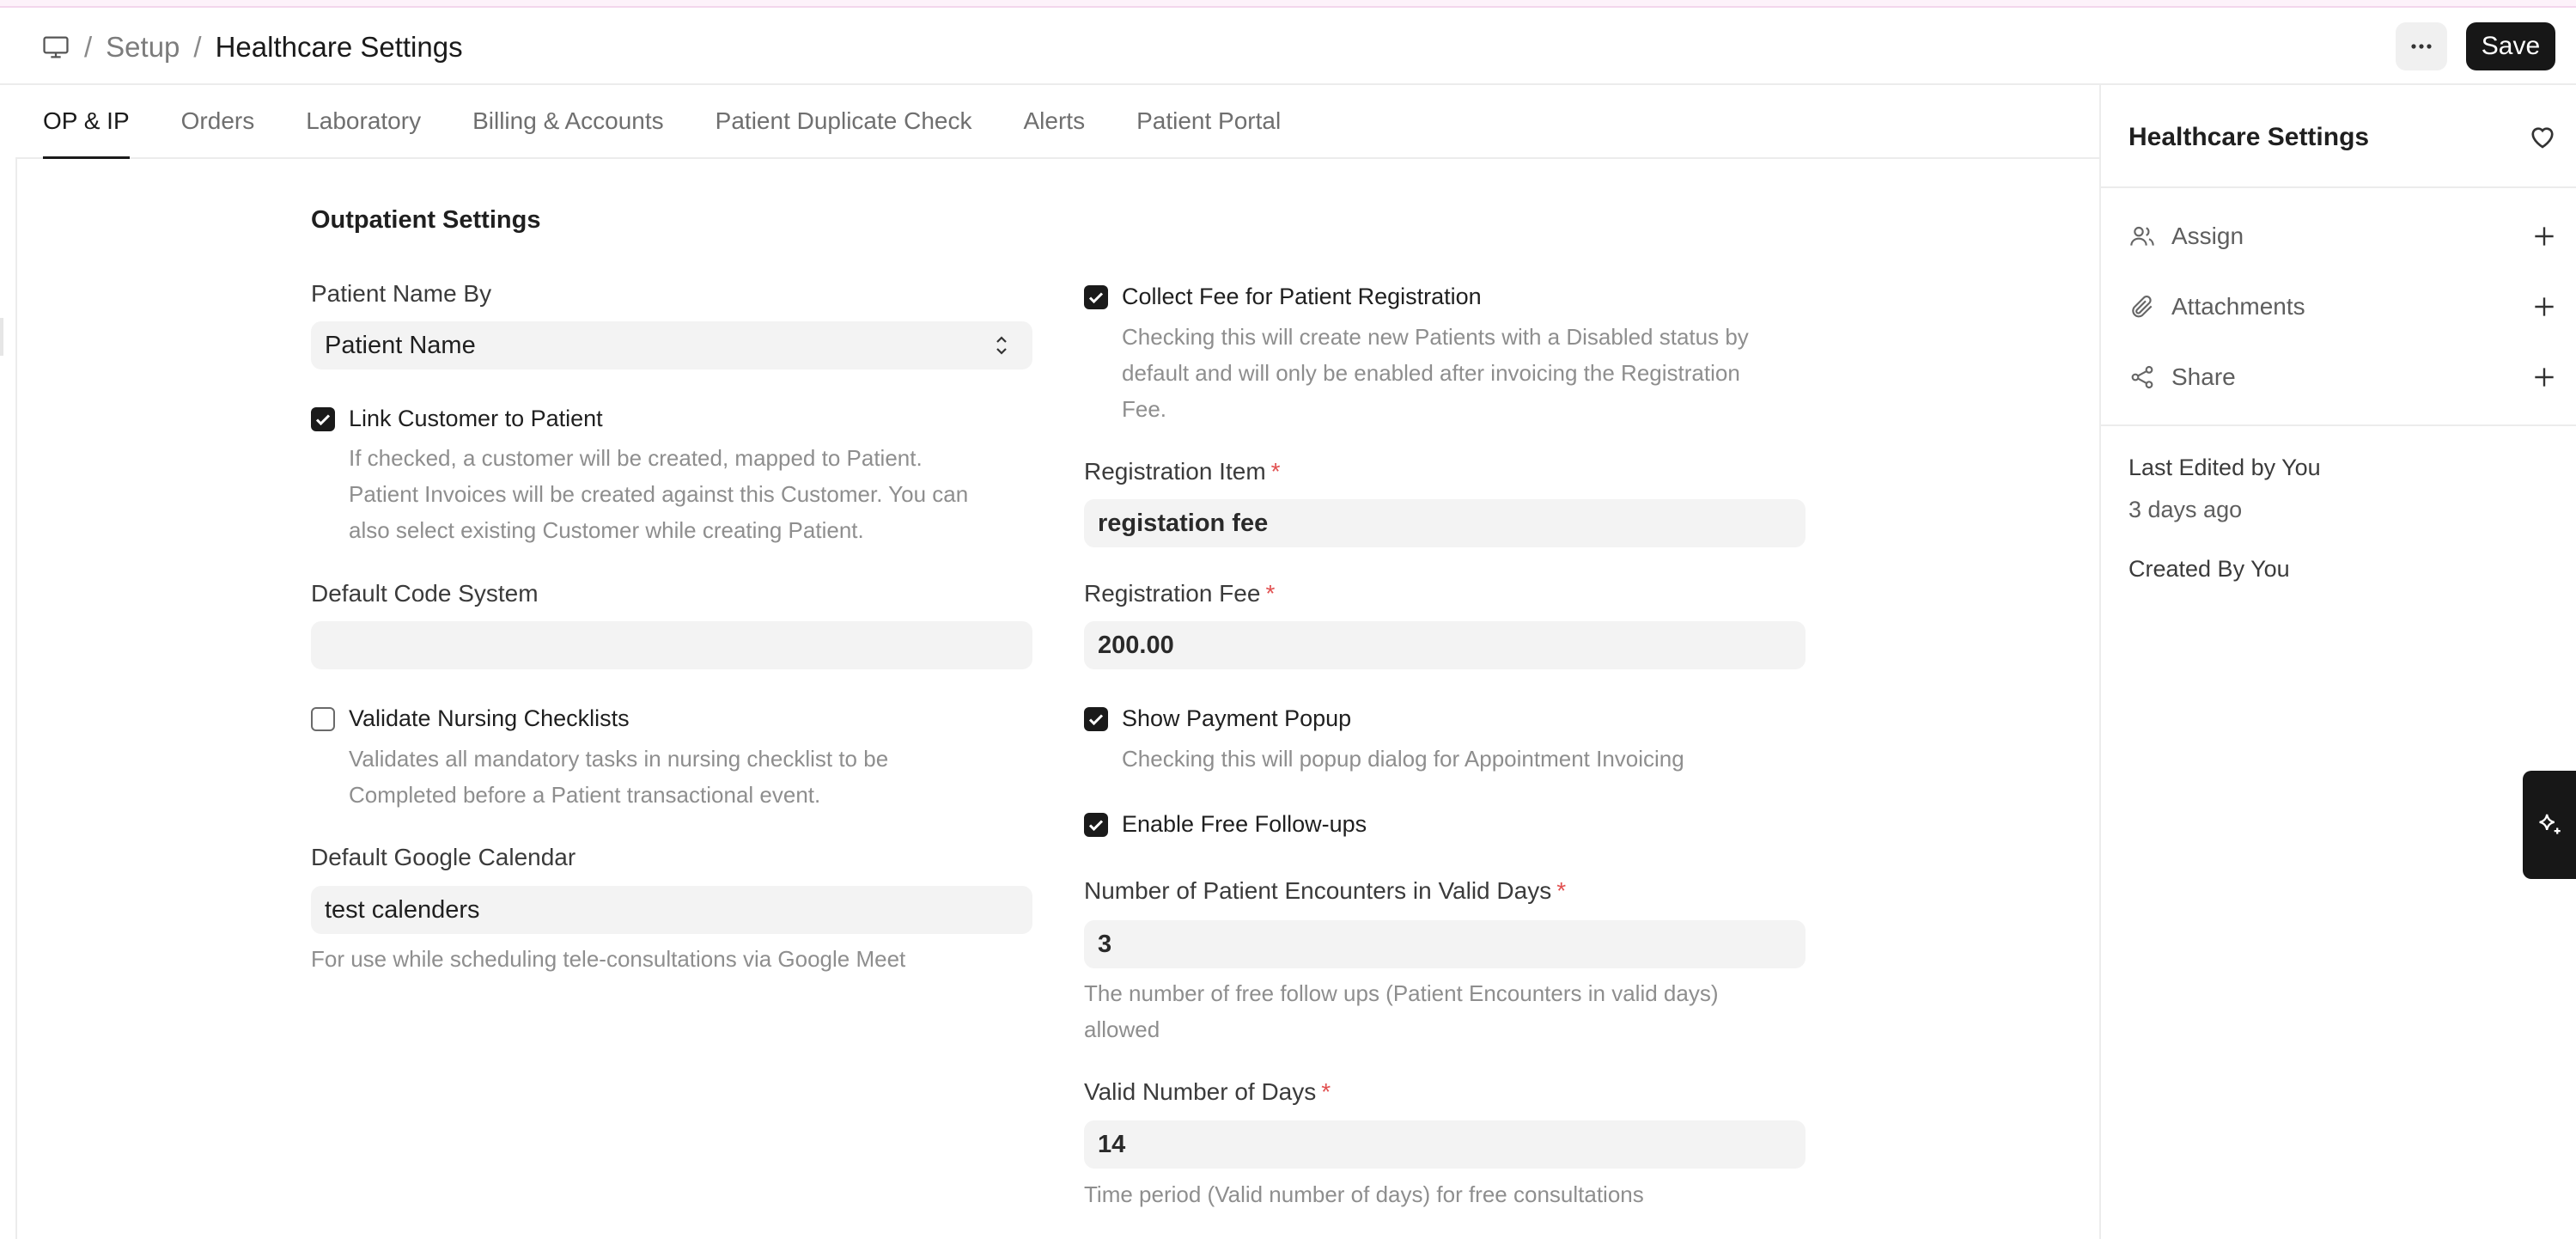 The width and height of the screenshot is (2576, 1239). What do you see at coordinates (2510, 46) in the screenshot?
I see `save-button: Save` at bounding box center [2510, 46].